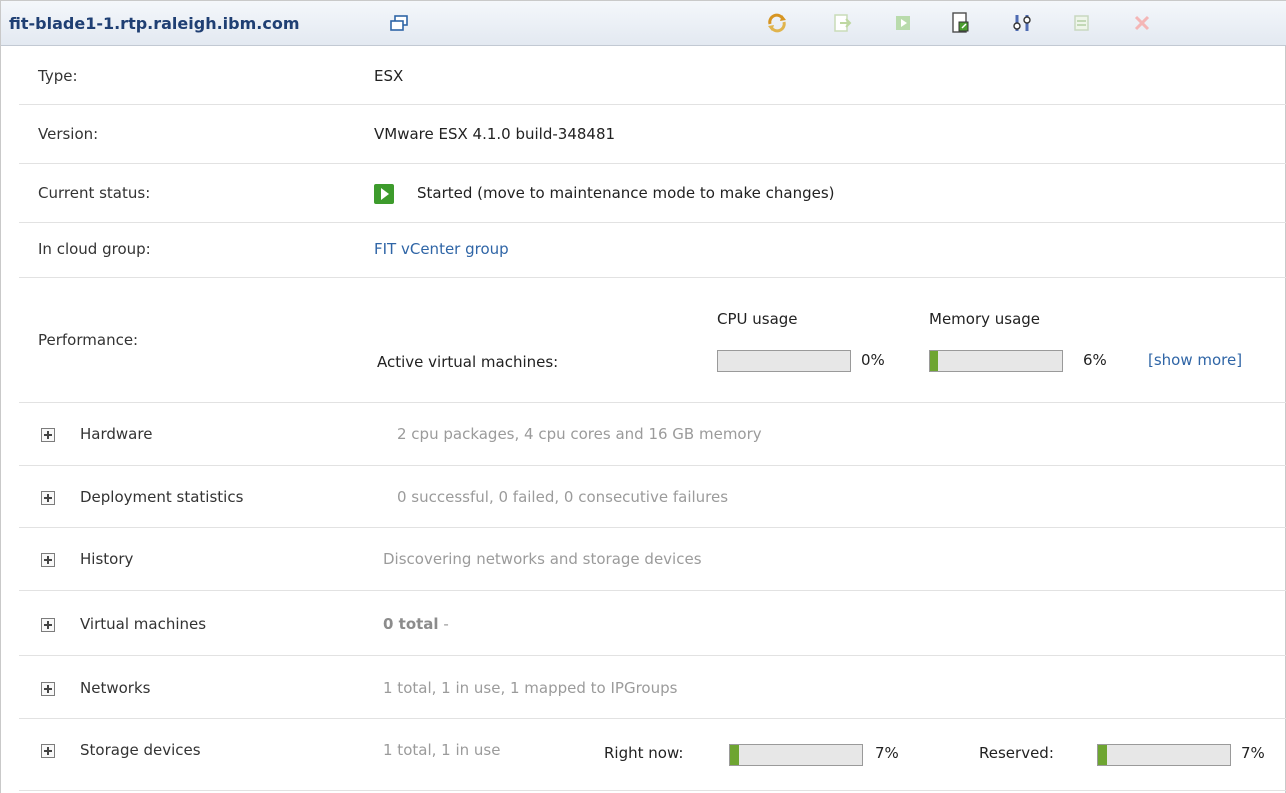 The image size is (1286, 793). Describe the element at coordinates (1195, 360) in the screenshot. I see `show-more-link: [show more]` at that location.